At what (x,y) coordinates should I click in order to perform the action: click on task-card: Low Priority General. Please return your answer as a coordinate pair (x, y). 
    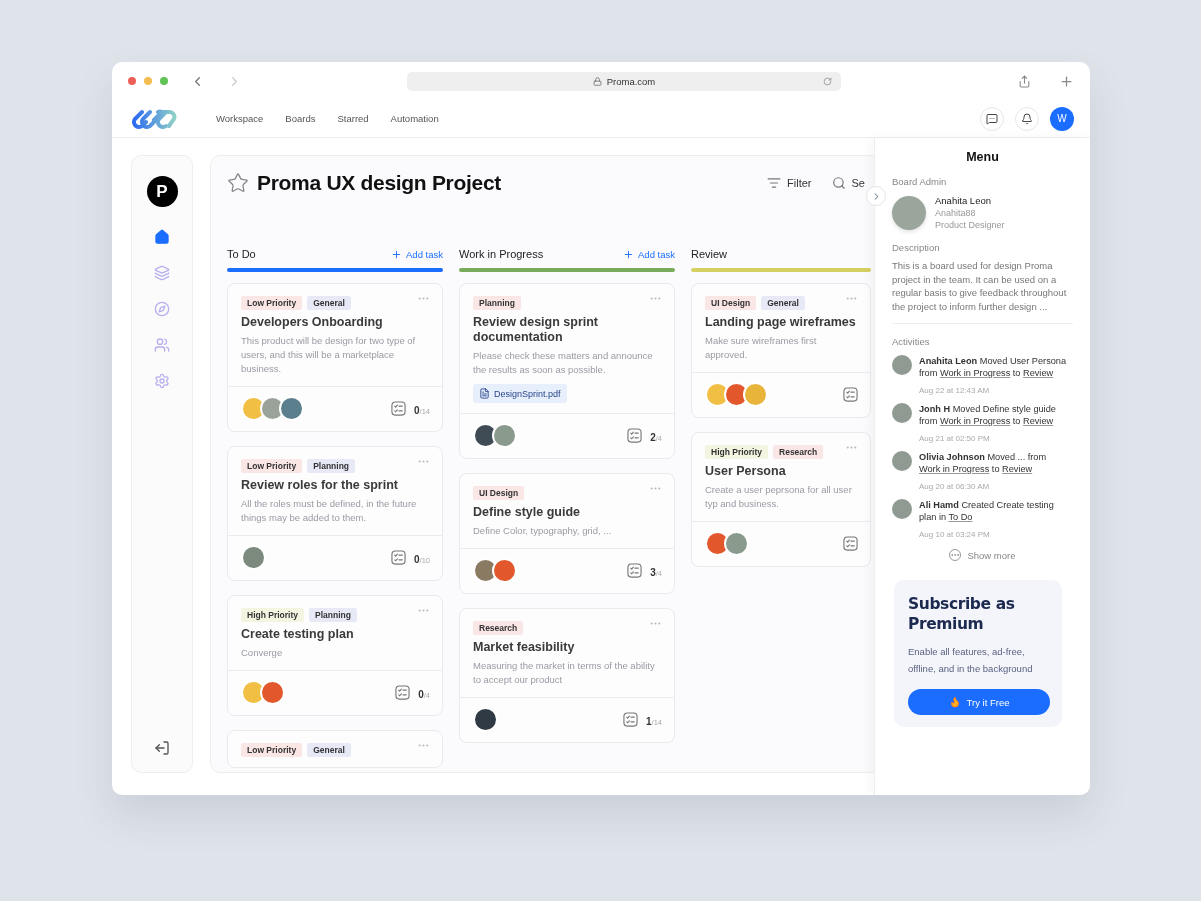
    Looking at the image, I should click on (335, 749).